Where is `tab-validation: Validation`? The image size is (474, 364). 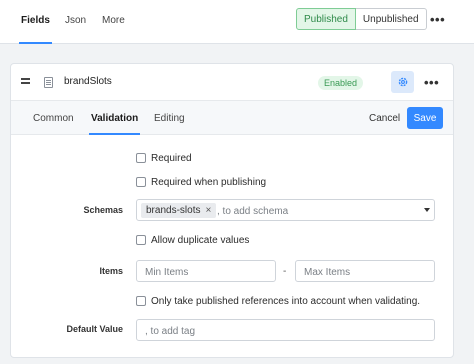 tab-validation: Validation is located at coordinates (114, 124).